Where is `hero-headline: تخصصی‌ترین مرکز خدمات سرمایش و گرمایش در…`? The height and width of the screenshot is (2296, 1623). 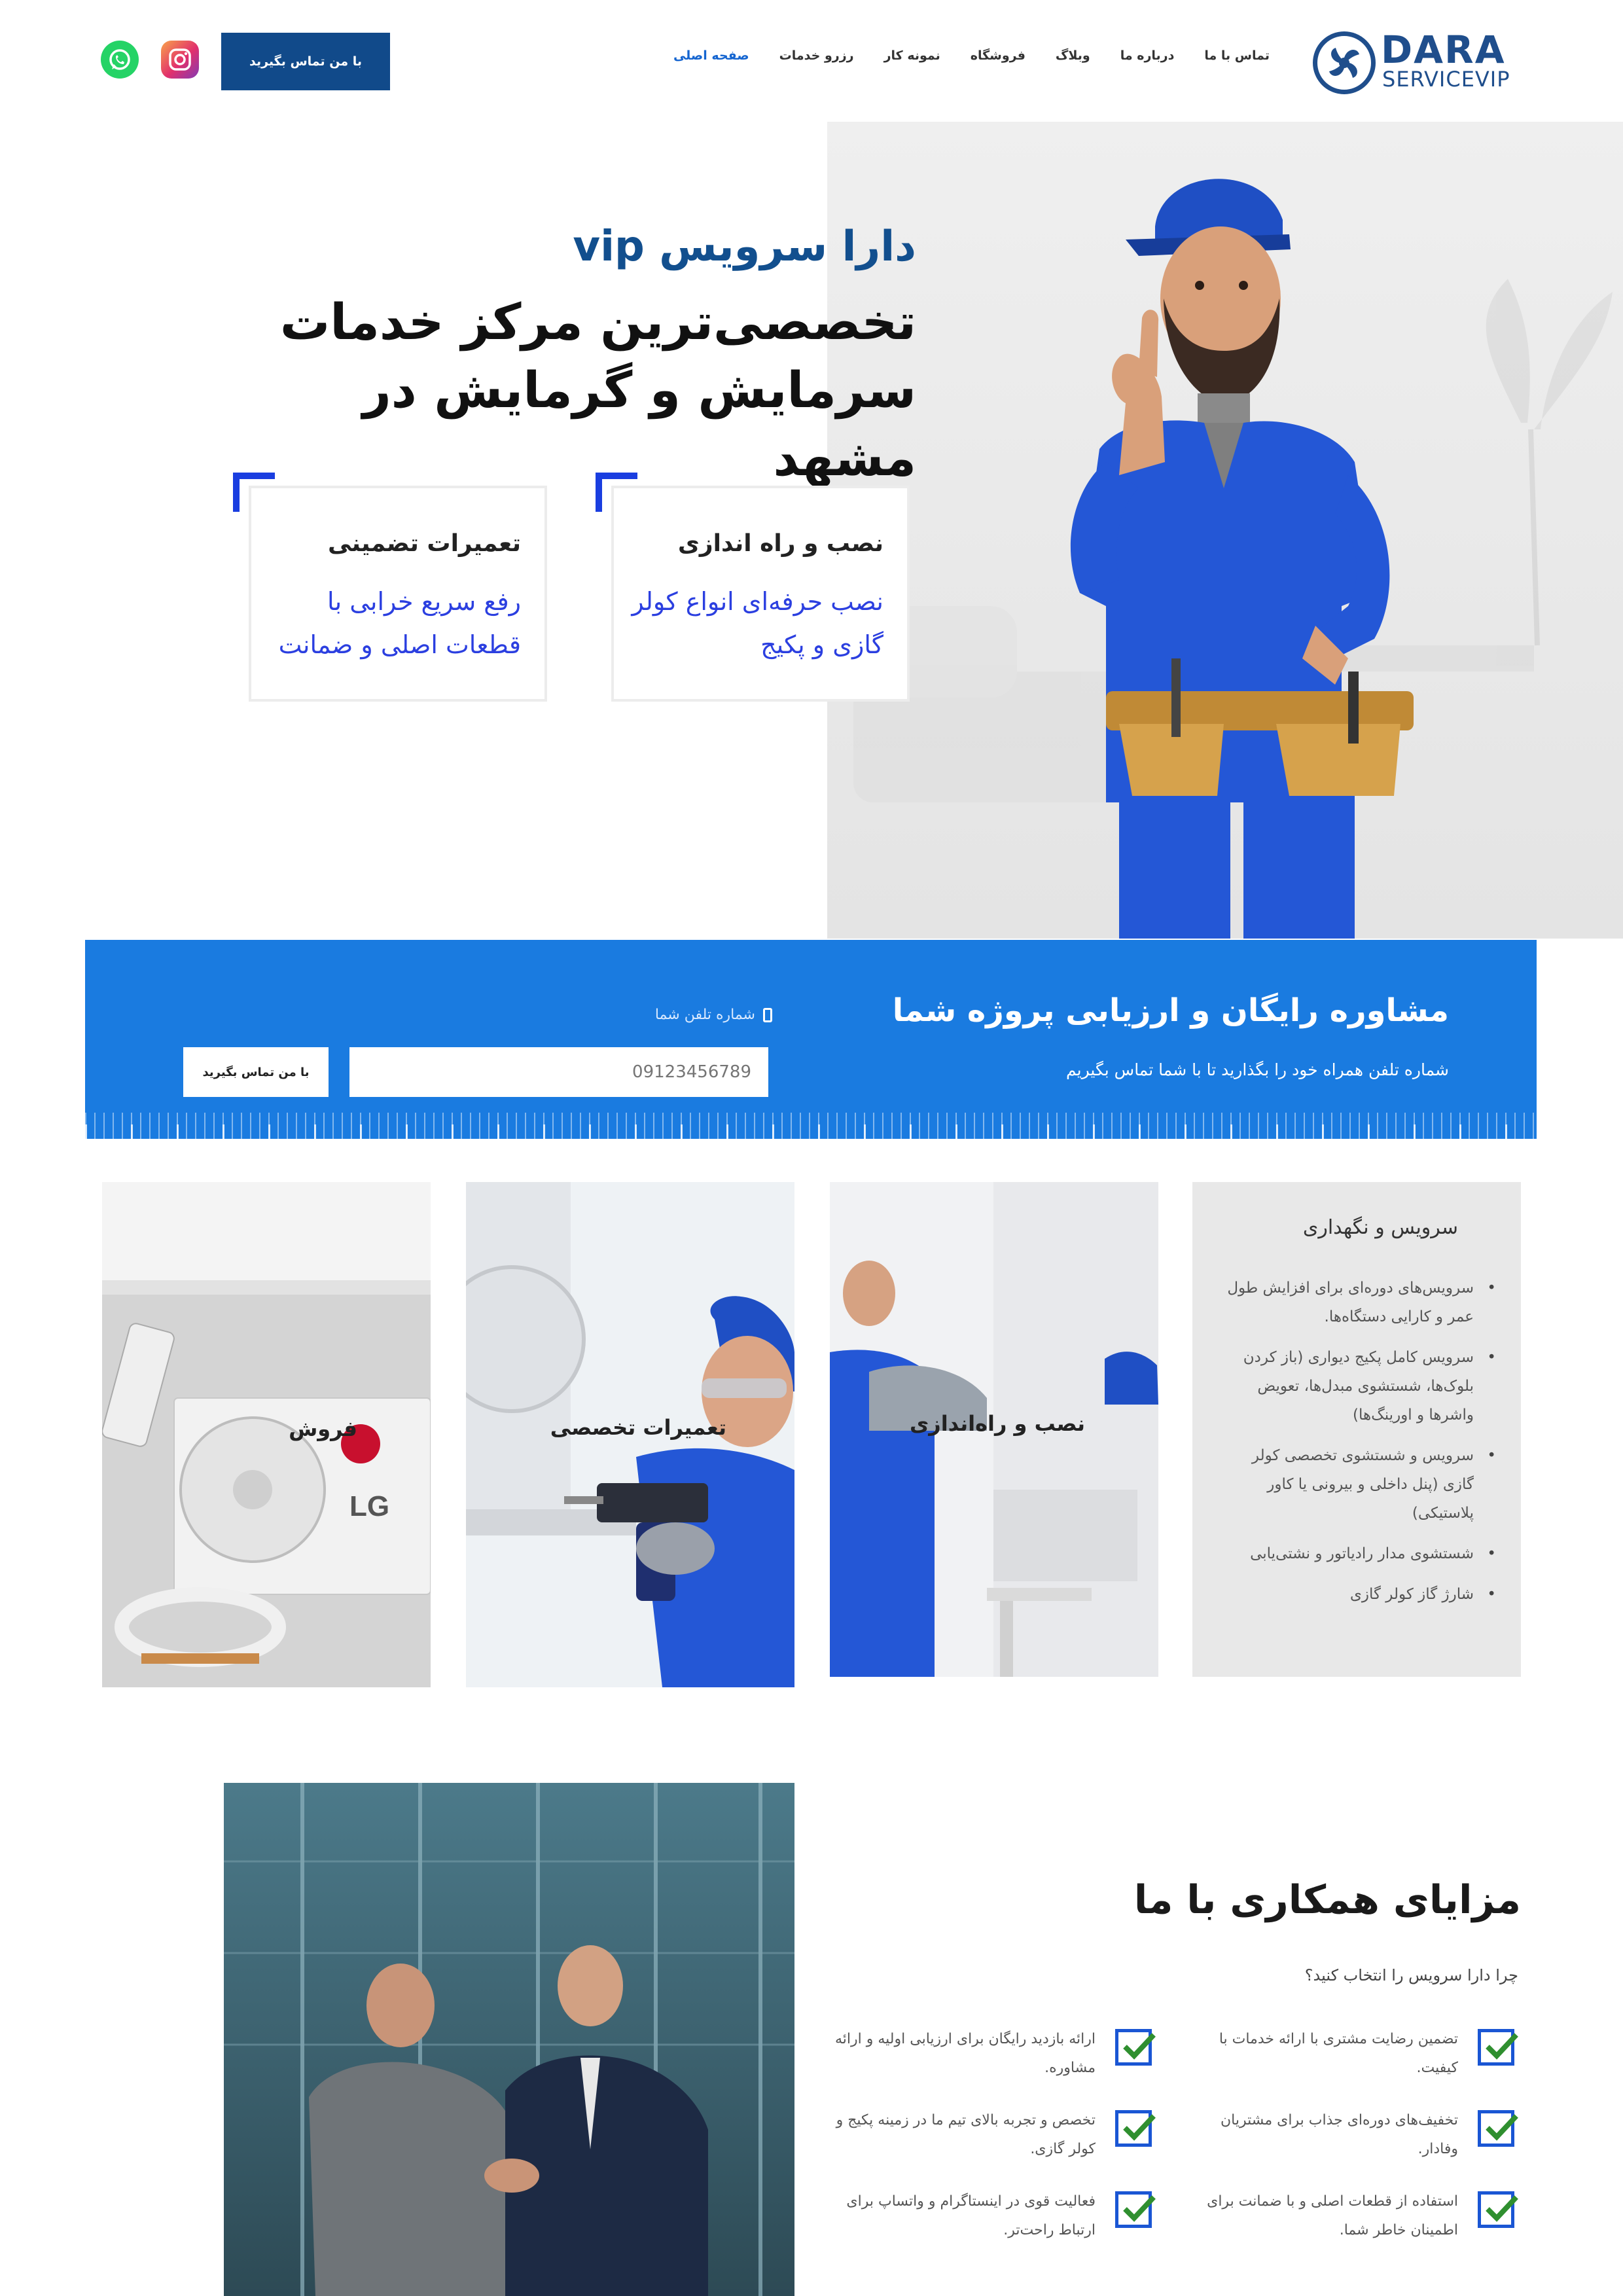
hero-headline: تخصصی‌ترین مرکز خدمات سرمایش و گرمایش در… is located at coordinates (597, 390).